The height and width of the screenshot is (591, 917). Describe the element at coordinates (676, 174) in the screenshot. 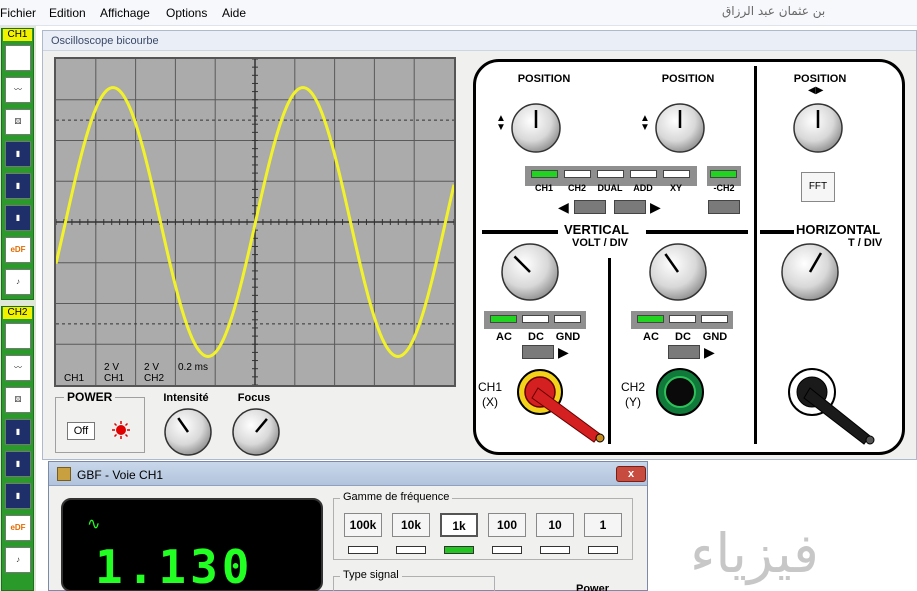

I see `mode-led-xy` at that location.